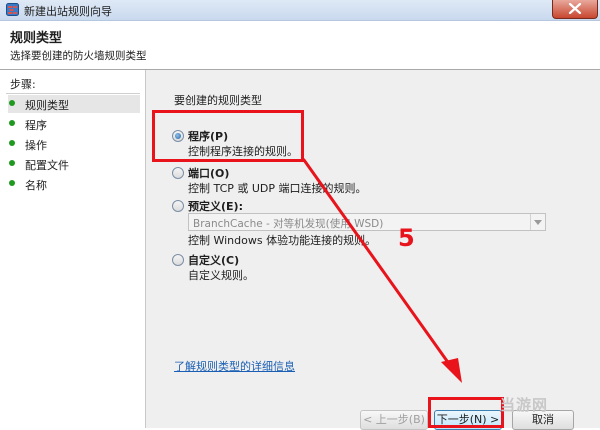 Image resolution: width=600 pixels, height=430 pixels. Describe the element at coordinates (243, 151) in the screenshot. I see `option-description: 控制程序连接的规则。` at that location.